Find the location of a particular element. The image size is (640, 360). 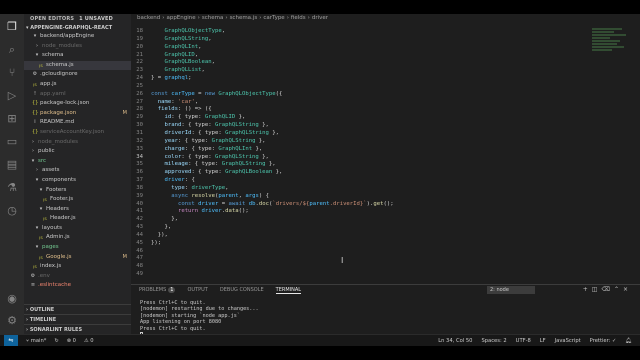

file-item: JS Admin.js is located at coordinates (77, 238).